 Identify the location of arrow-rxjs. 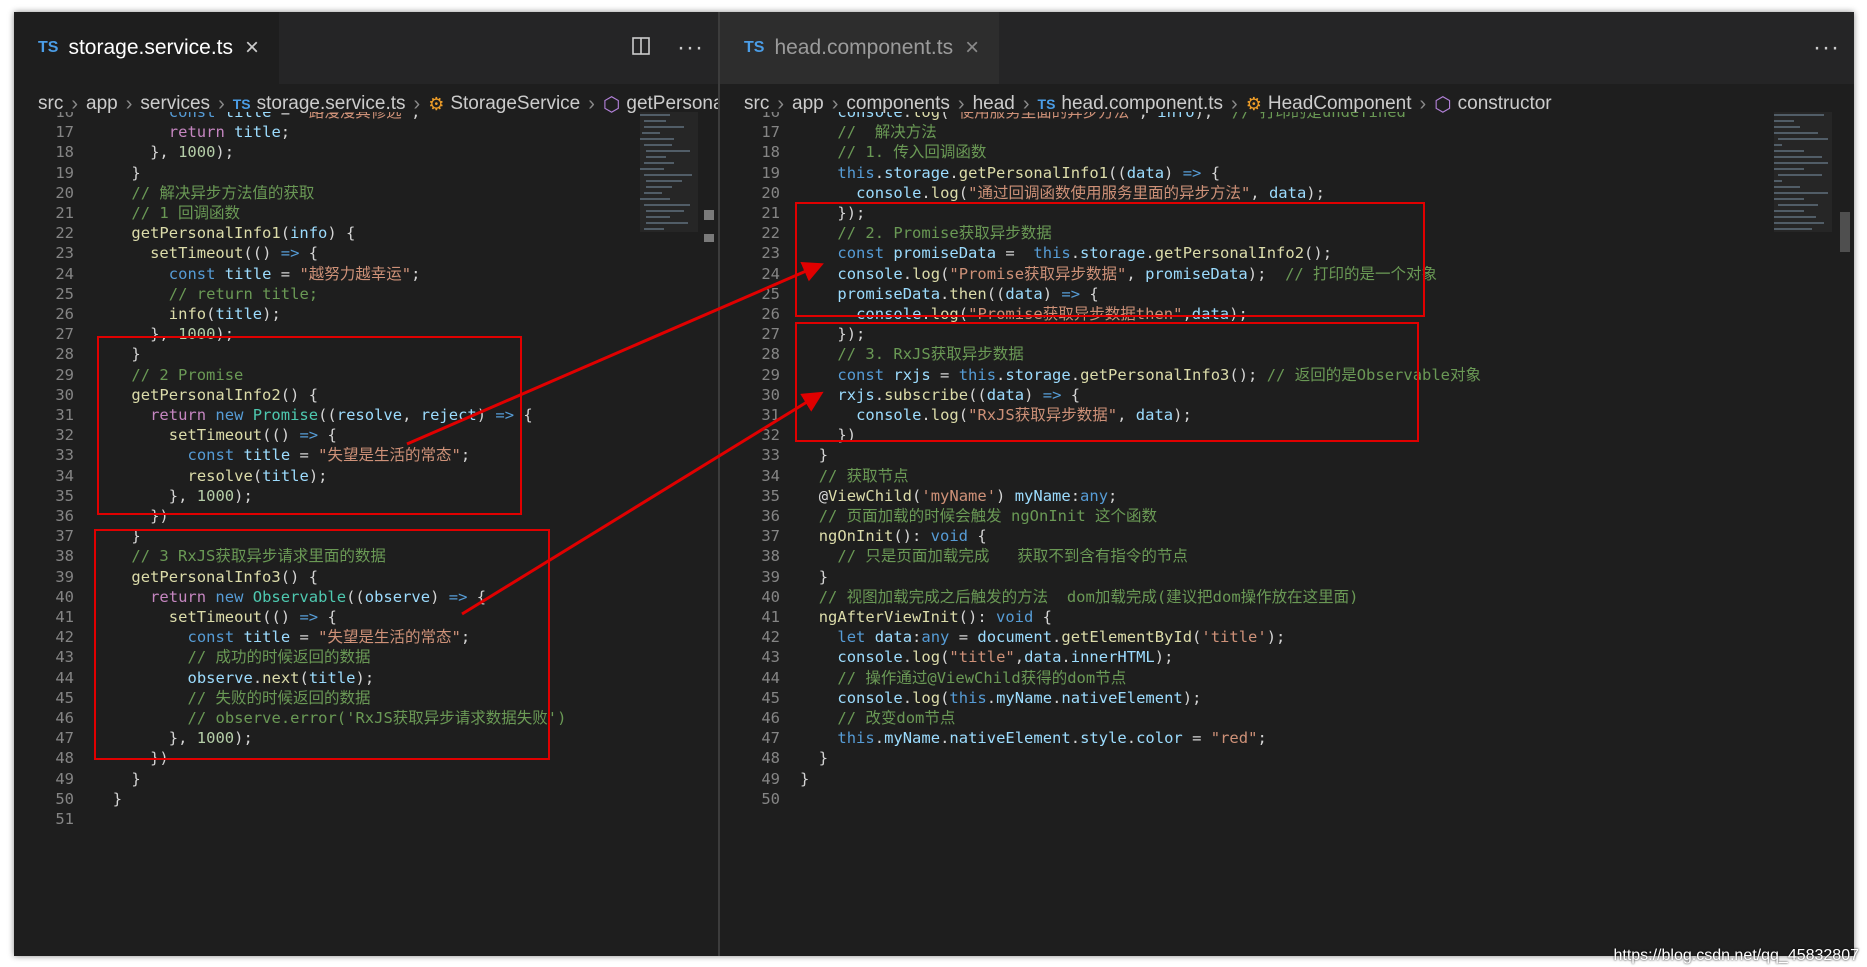
(642, 503).